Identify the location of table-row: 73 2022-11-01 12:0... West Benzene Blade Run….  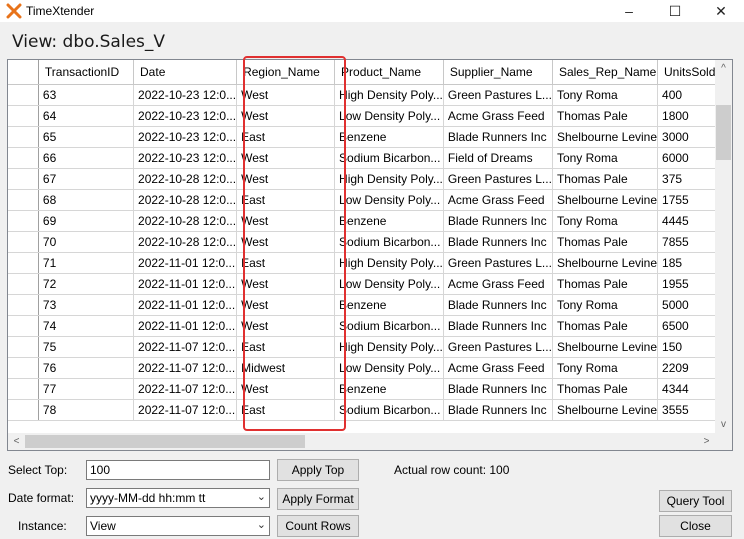
(370, 305).